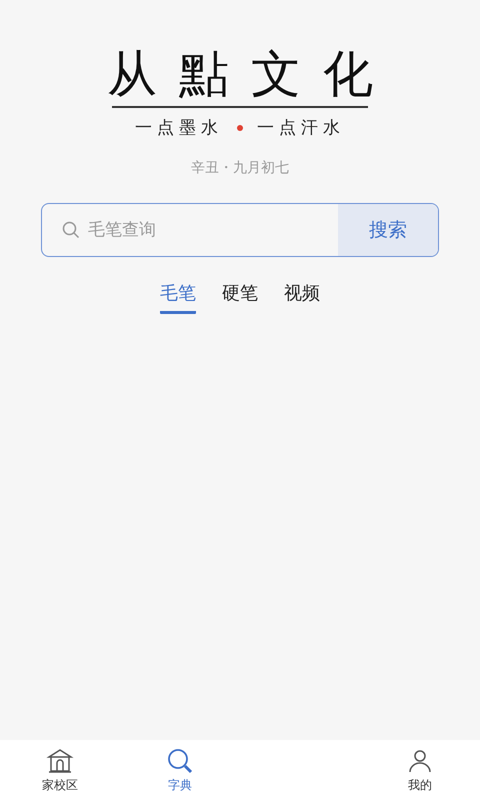 This screenshot has width=480, height=800. Describe the element at coordinates (240, 168) in the screenshot. I see `lunar-date: 辛丑・九月初七` at that location.